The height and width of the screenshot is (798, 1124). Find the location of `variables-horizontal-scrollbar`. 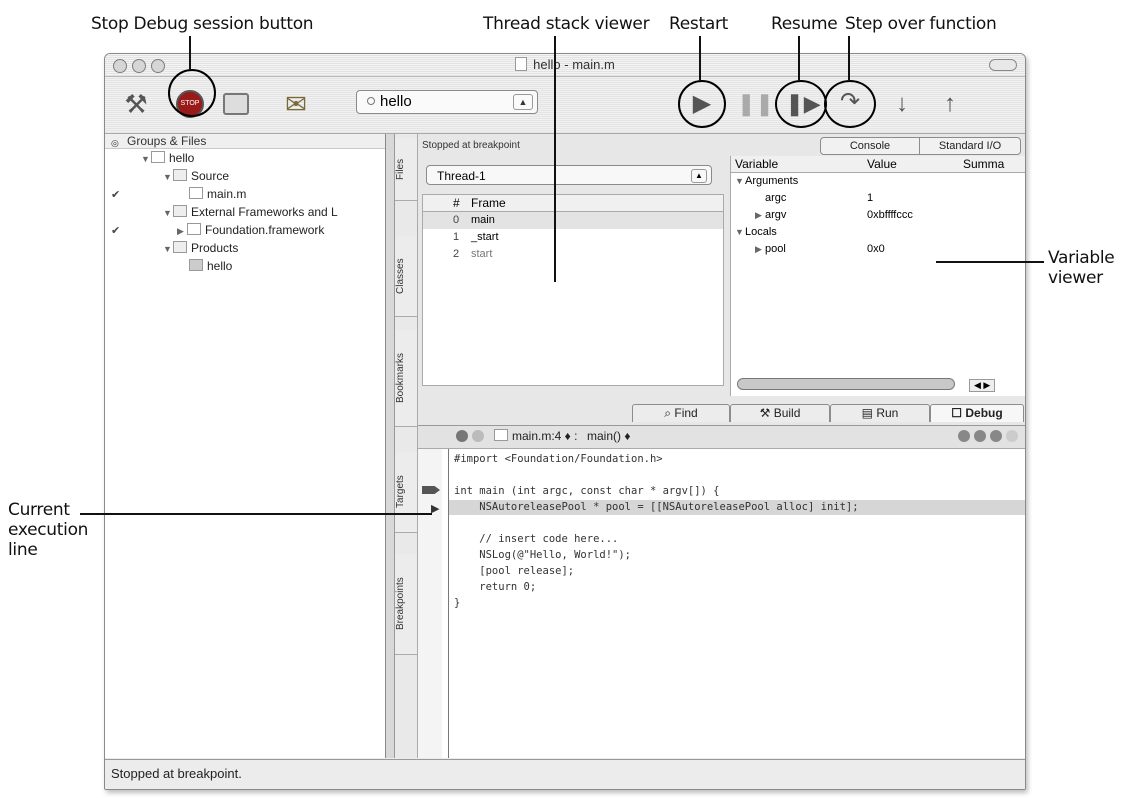

variables-horizontal-scrollbar is located at coordinates (846, 384).